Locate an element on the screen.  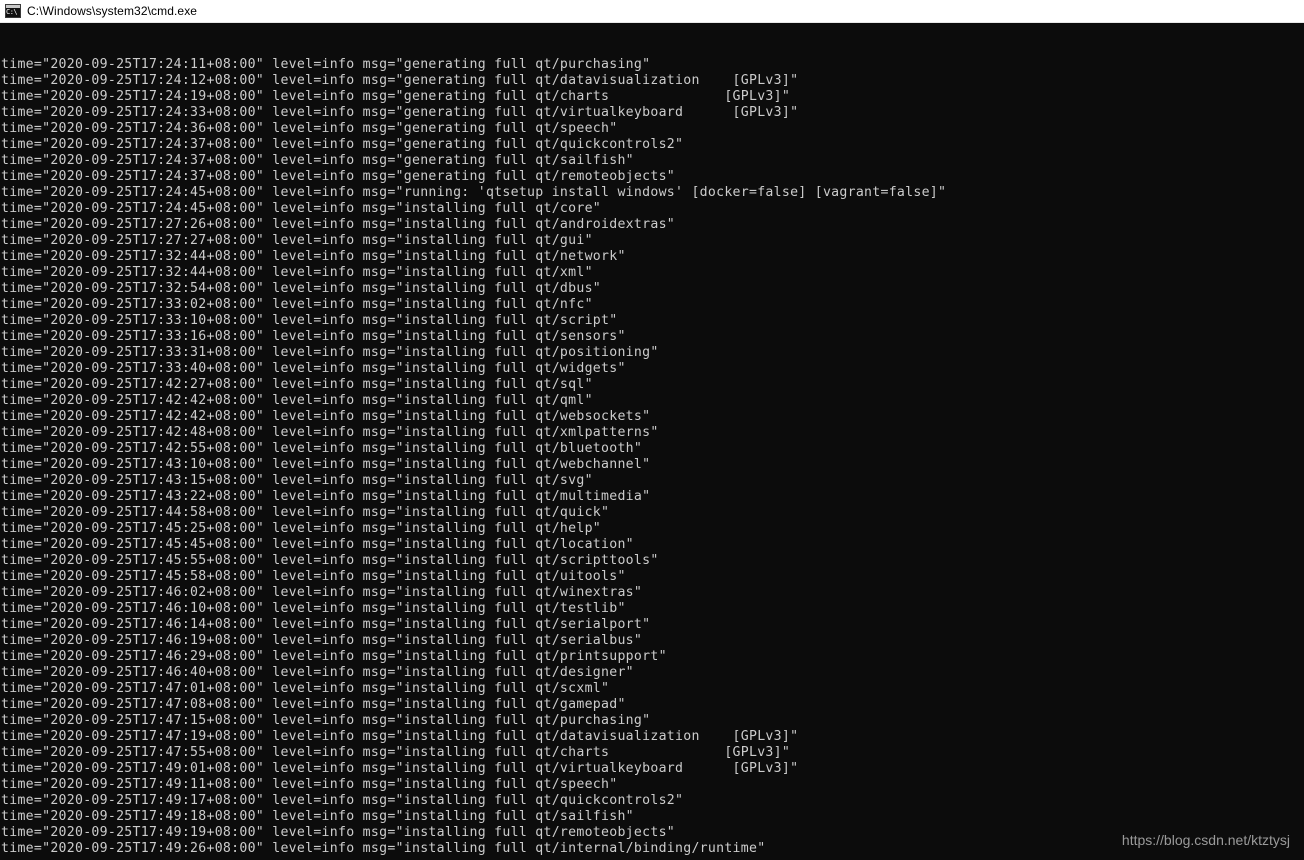
cmd-icon-label: C:\ is located at coordinates (12, 12).